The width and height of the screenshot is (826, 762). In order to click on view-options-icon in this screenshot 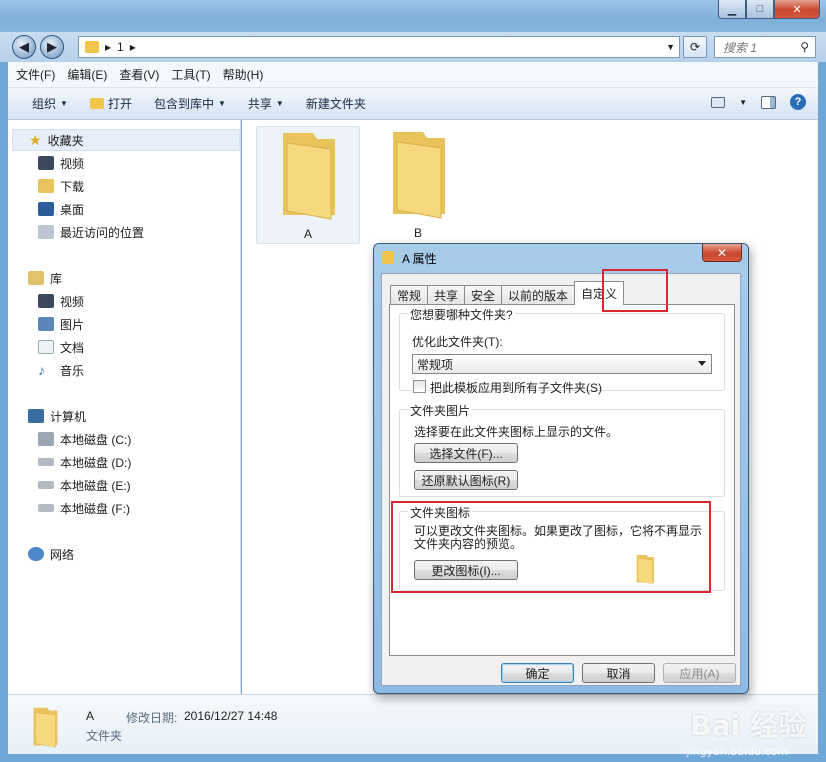, I will do `click(718, 102)`.